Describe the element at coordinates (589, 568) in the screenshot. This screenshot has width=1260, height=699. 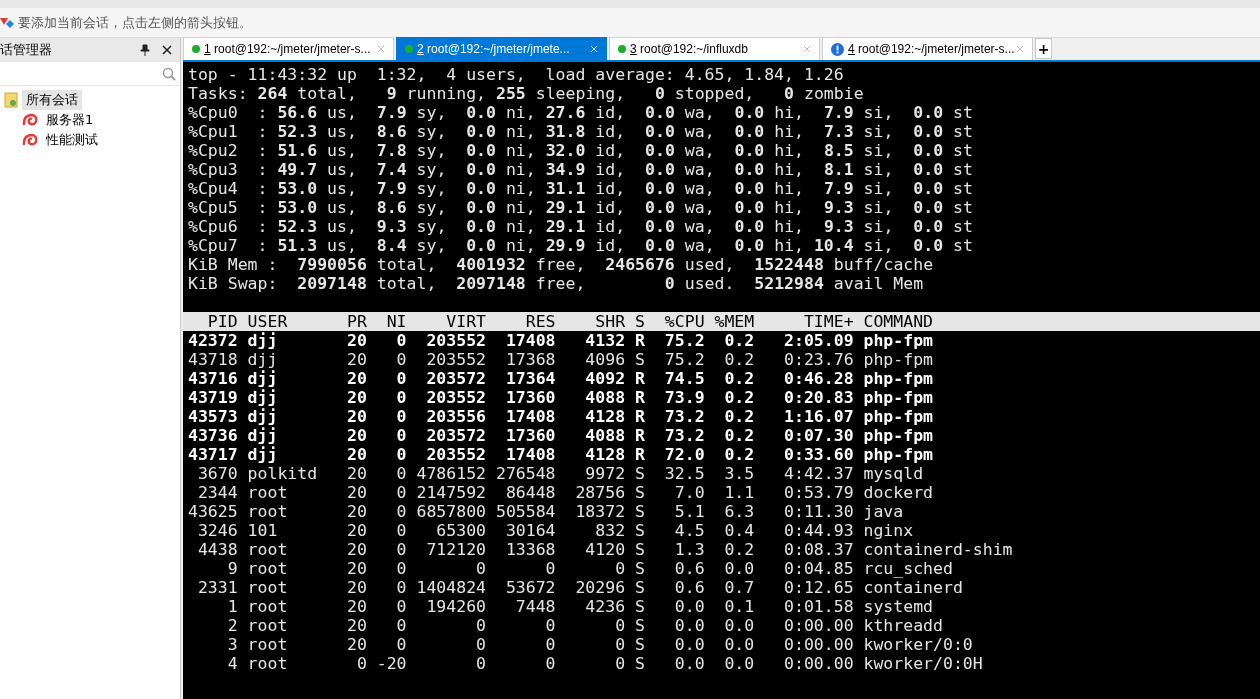
I see `process-row-text: 9 root 20 0 0 0 0 S 0.6 0.0 0:04.85 rcu_sched` at that location.